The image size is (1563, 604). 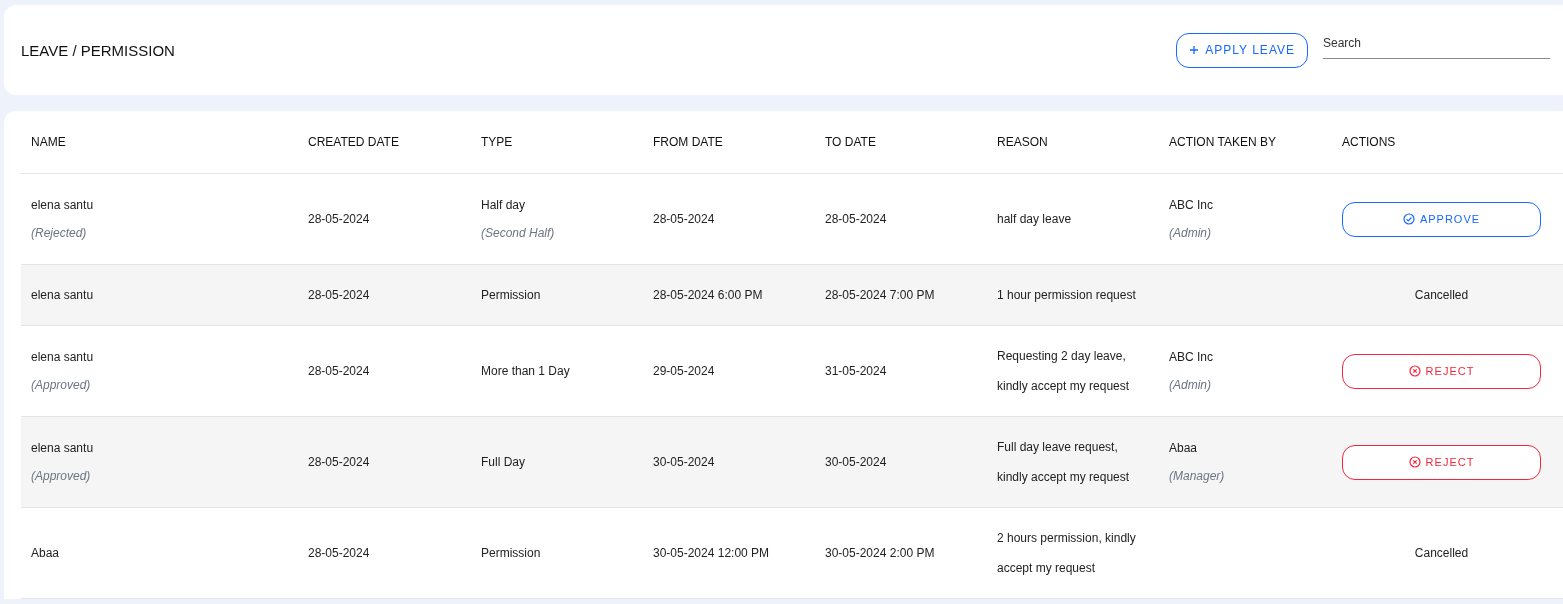 I want to click on table-cell: 29-05-2024, so click(x=684, y=371).